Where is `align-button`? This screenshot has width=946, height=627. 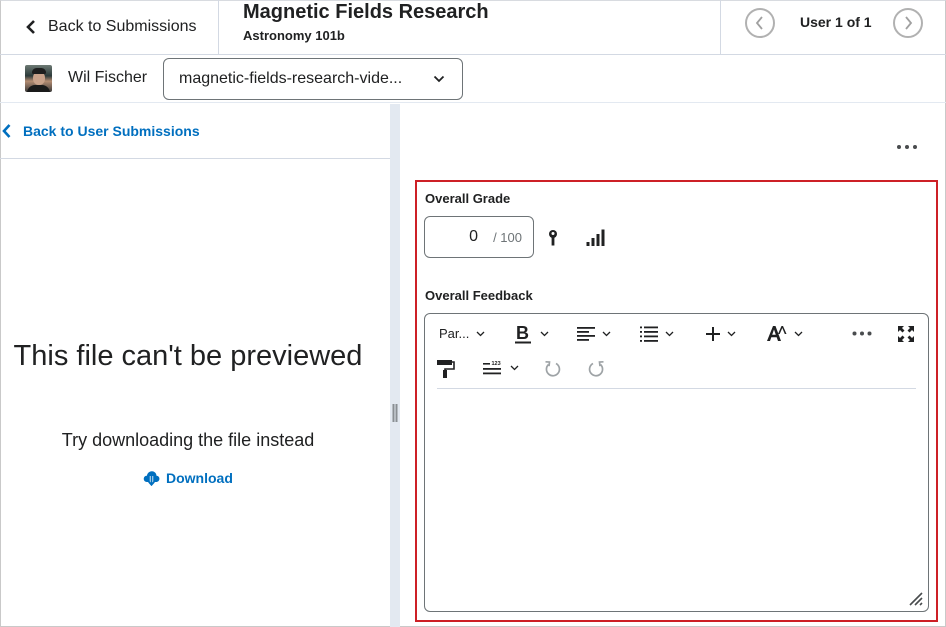
align-button is located at coordinates (594, 334).